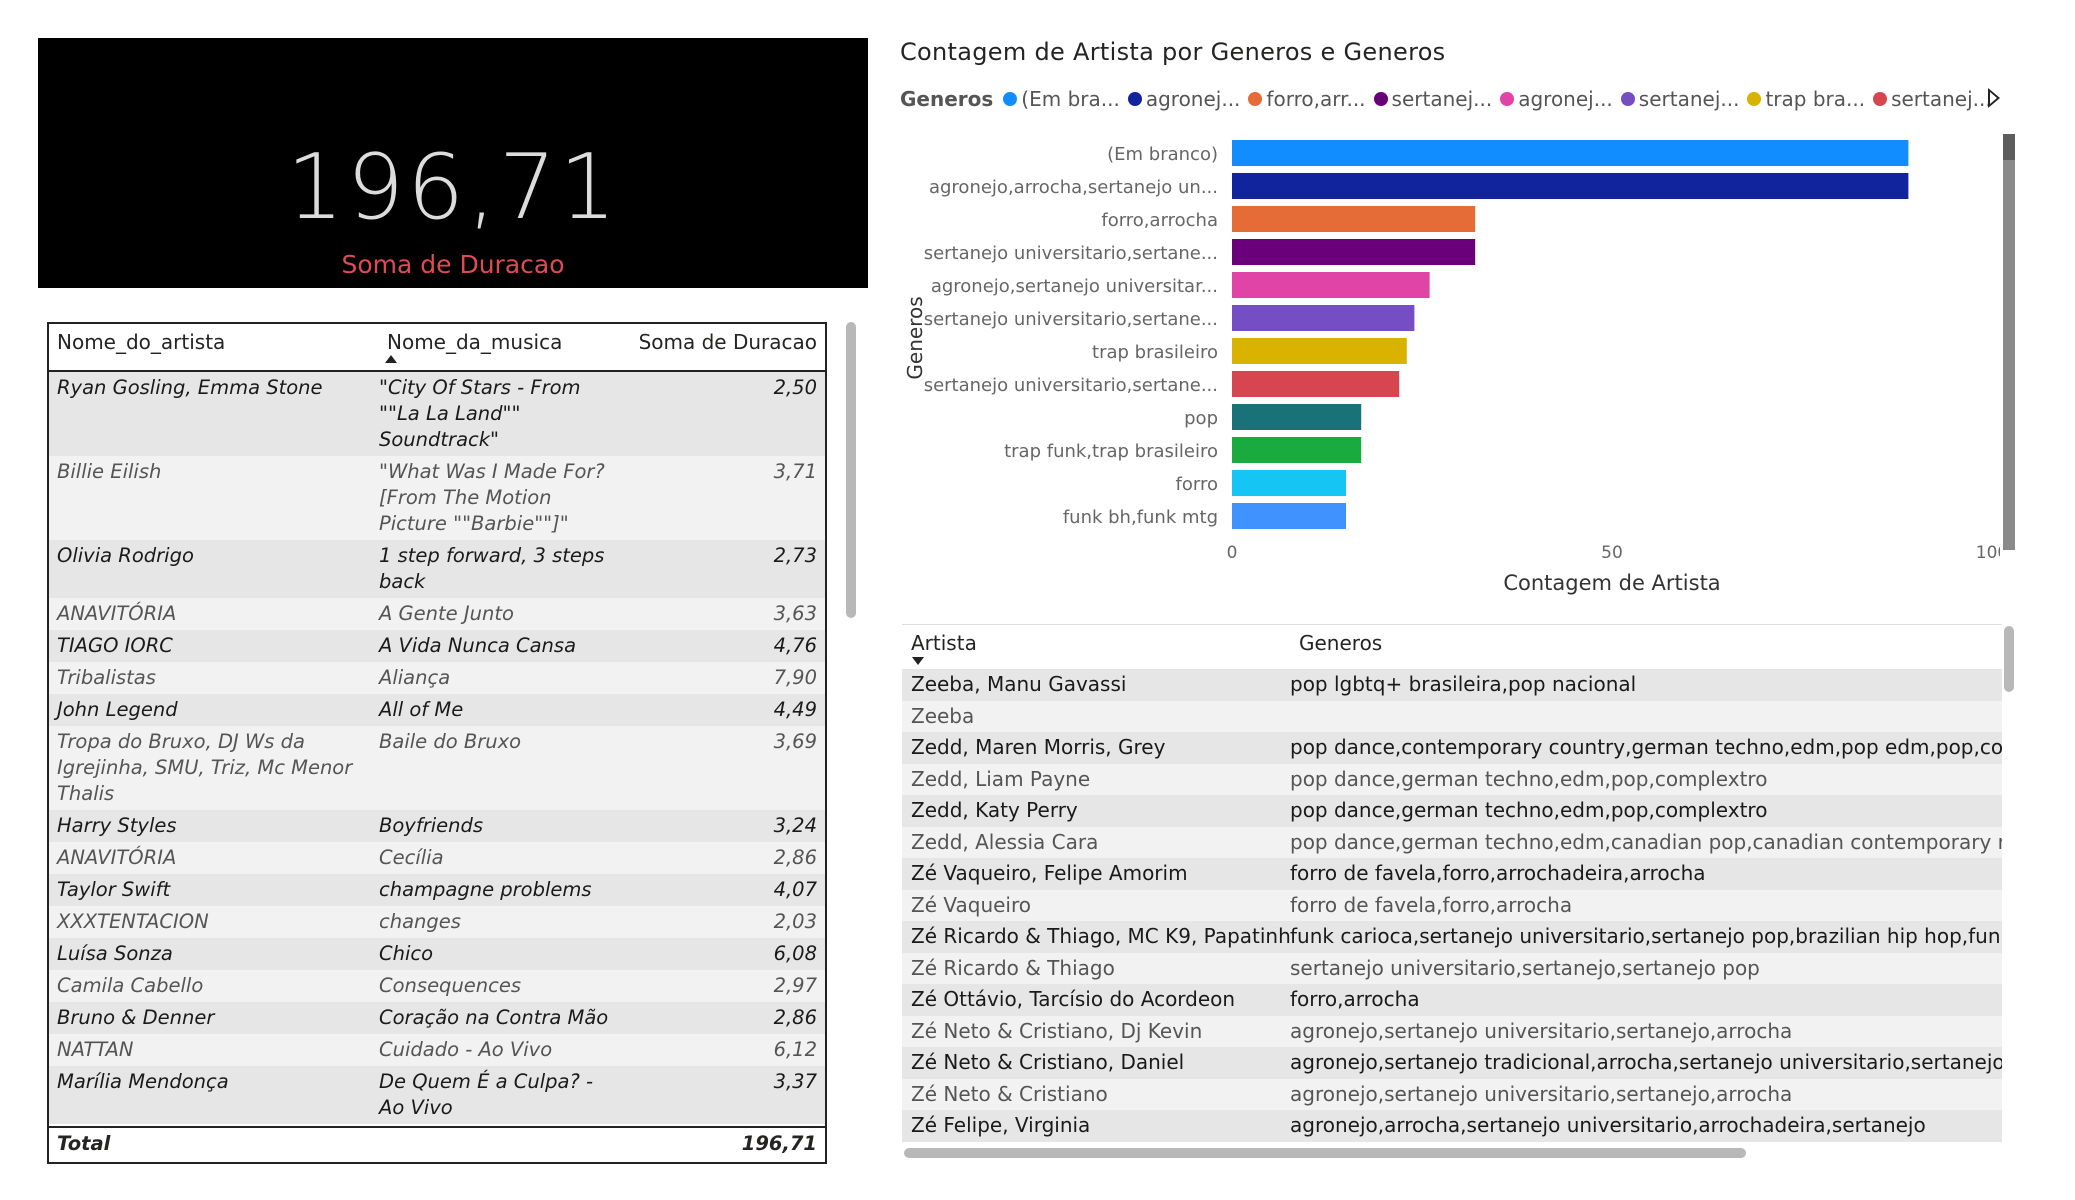 The image size is (2075, 1200). I want to click on table-row: XXXTENTACION changes 2,03, so click(437, 922).